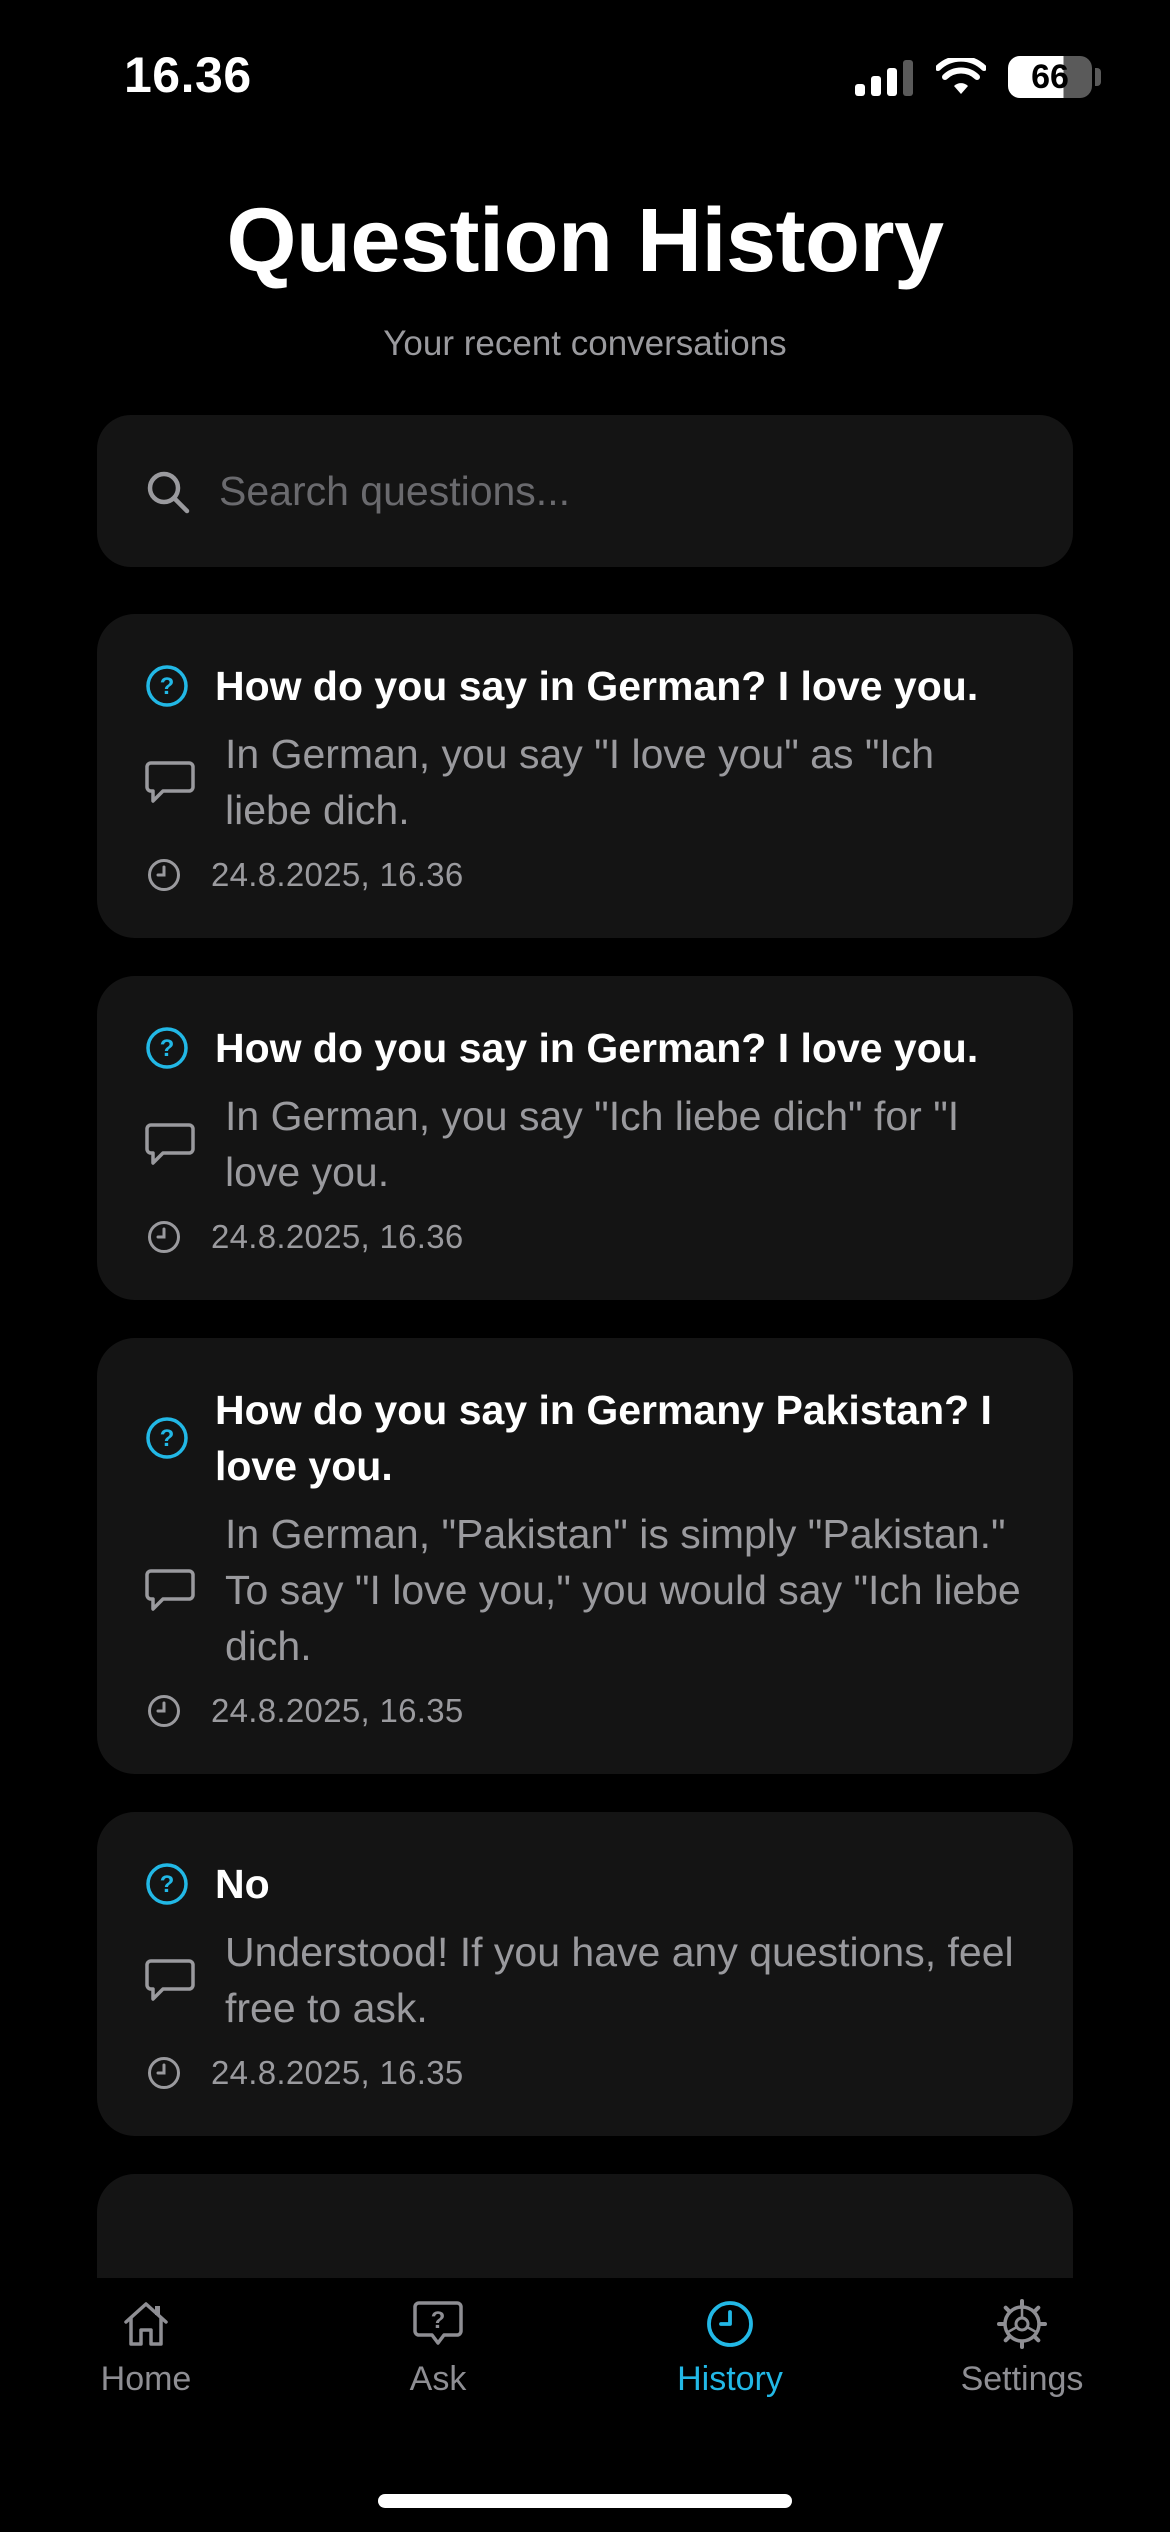 This screenshot has height=2532, width=1170. I want to click on tab-history: History, so click(730, 2368).